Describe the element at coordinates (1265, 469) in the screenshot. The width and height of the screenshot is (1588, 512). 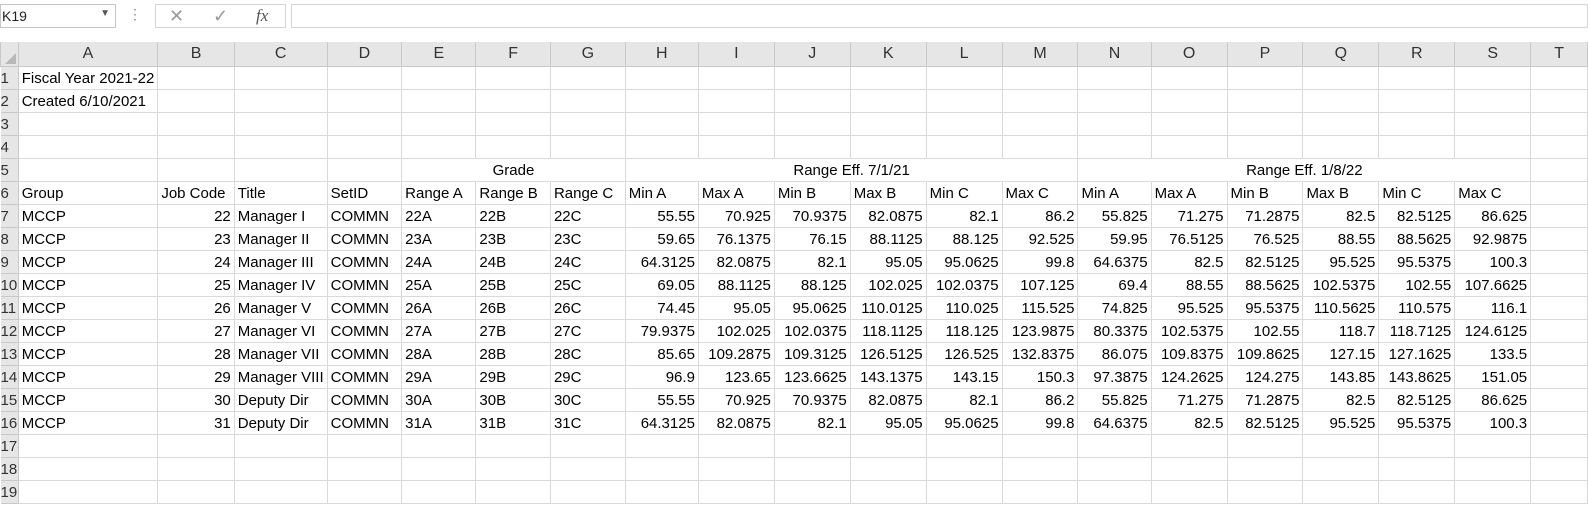
I see `cell-p18` at that location.